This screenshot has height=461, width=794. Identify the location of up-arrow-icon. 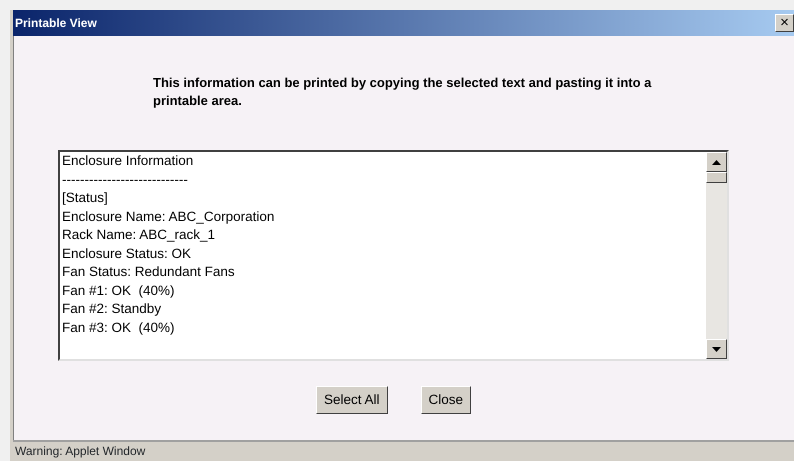
(716, 162).